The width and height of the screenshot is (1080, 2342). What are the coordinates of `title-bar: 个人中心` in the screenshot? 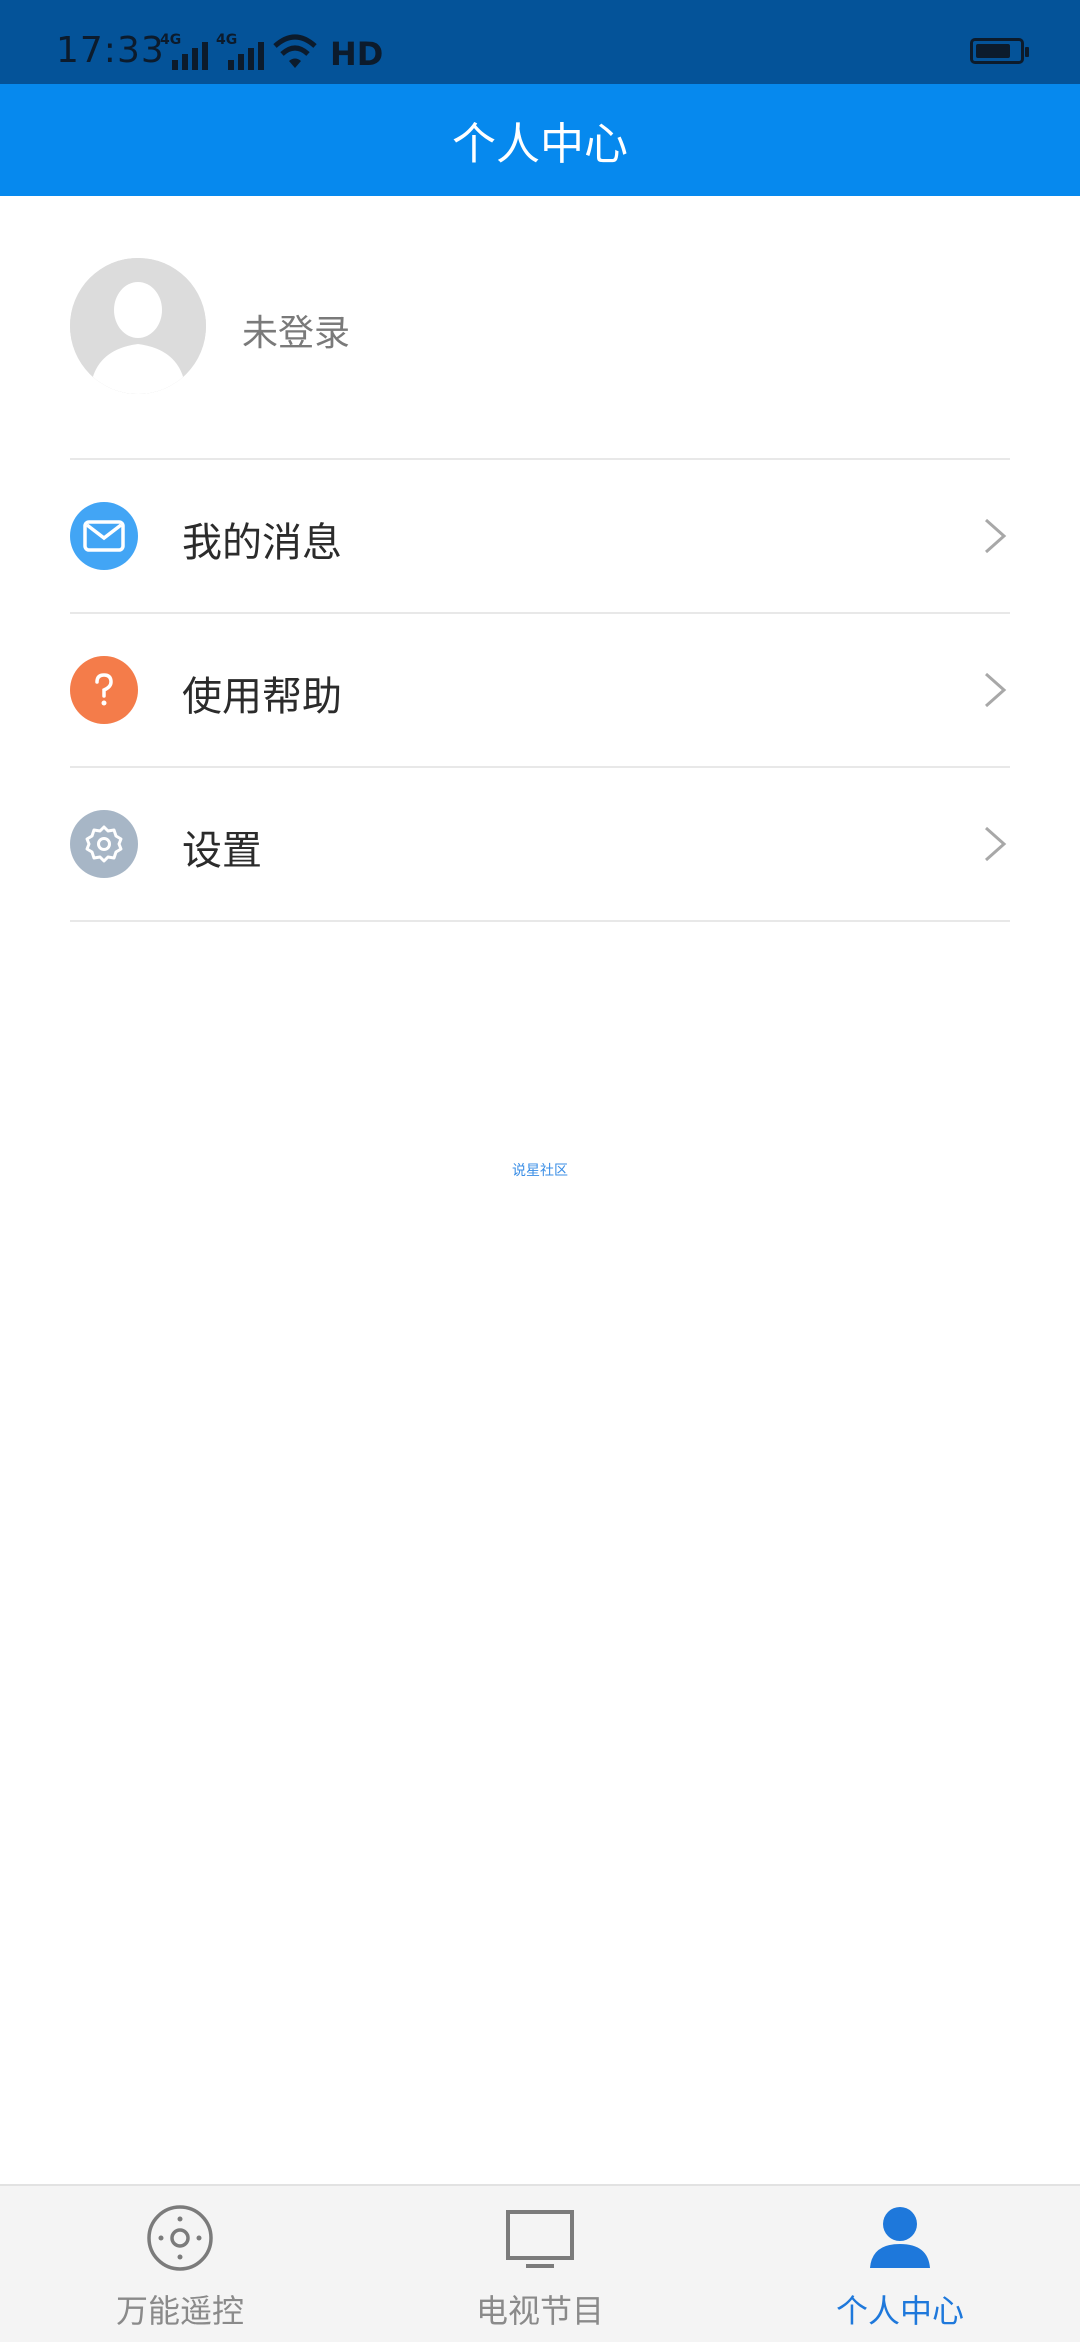 It's located at (540, 140).